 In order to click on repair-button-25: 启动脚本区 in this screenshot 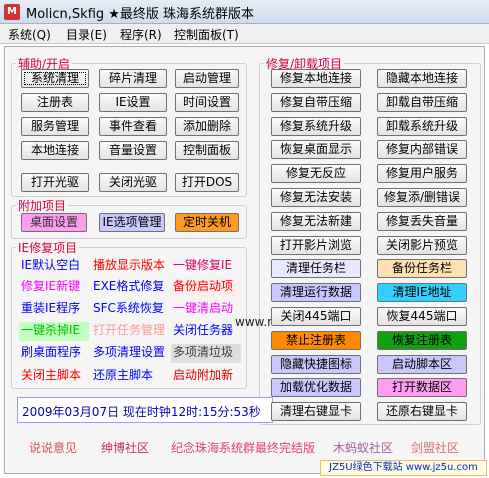, I will do `click(422, 364)`.